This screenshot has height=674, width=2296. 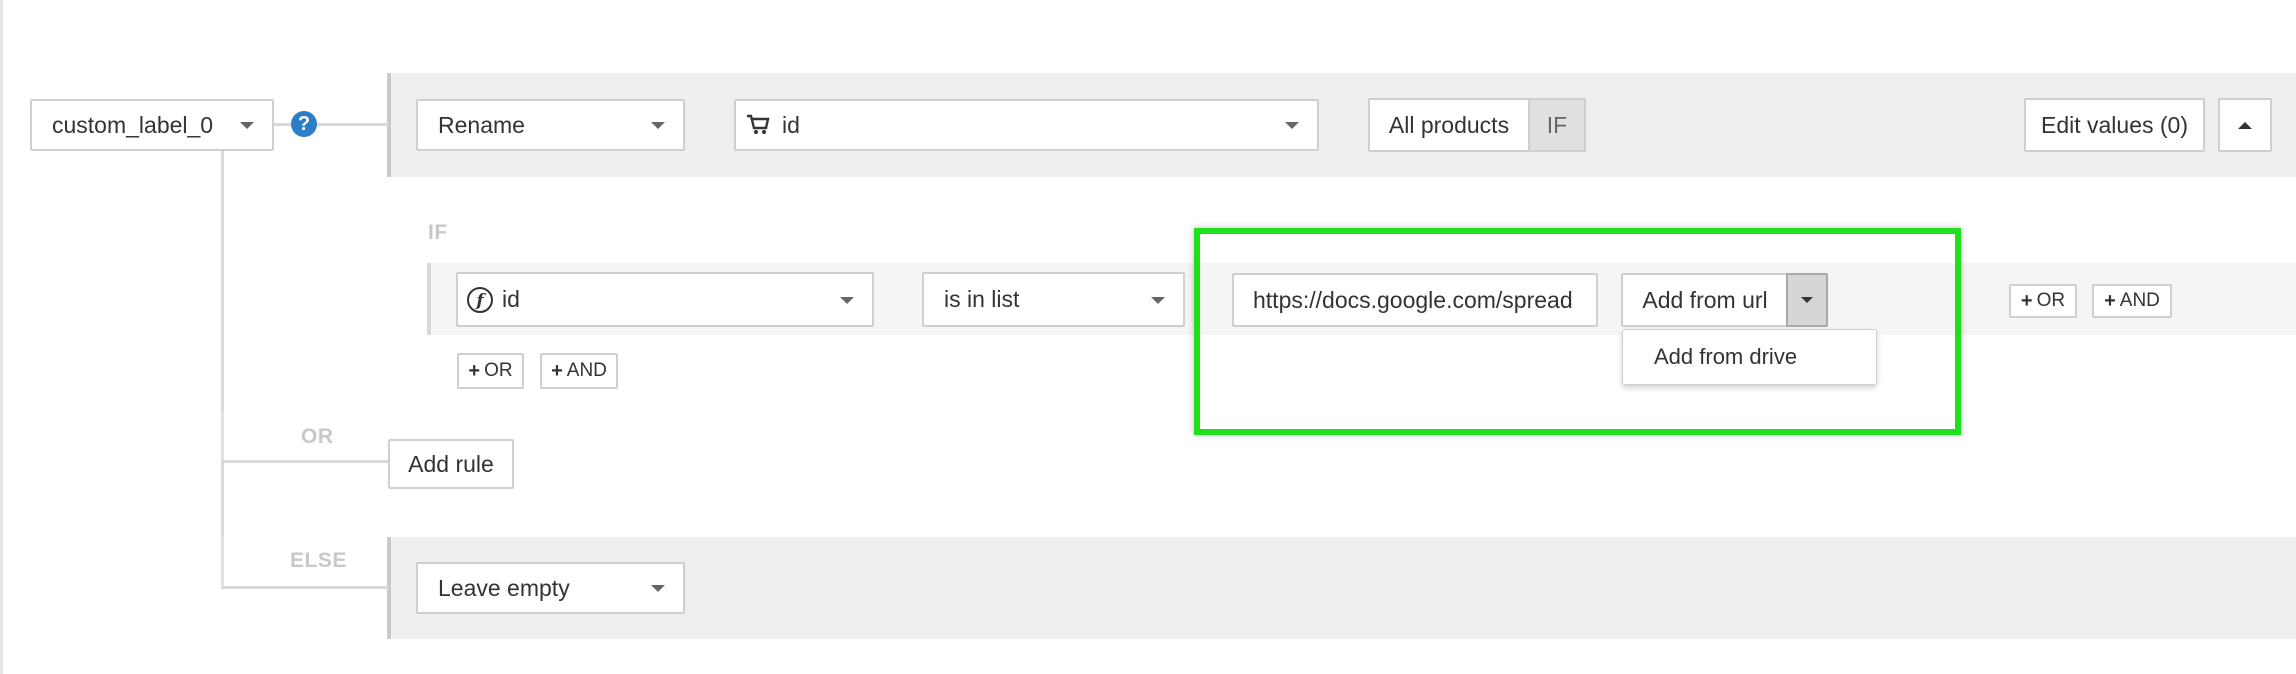 I want to click on edit-values-label: Edit values (0), so click(x=2114, y=124).